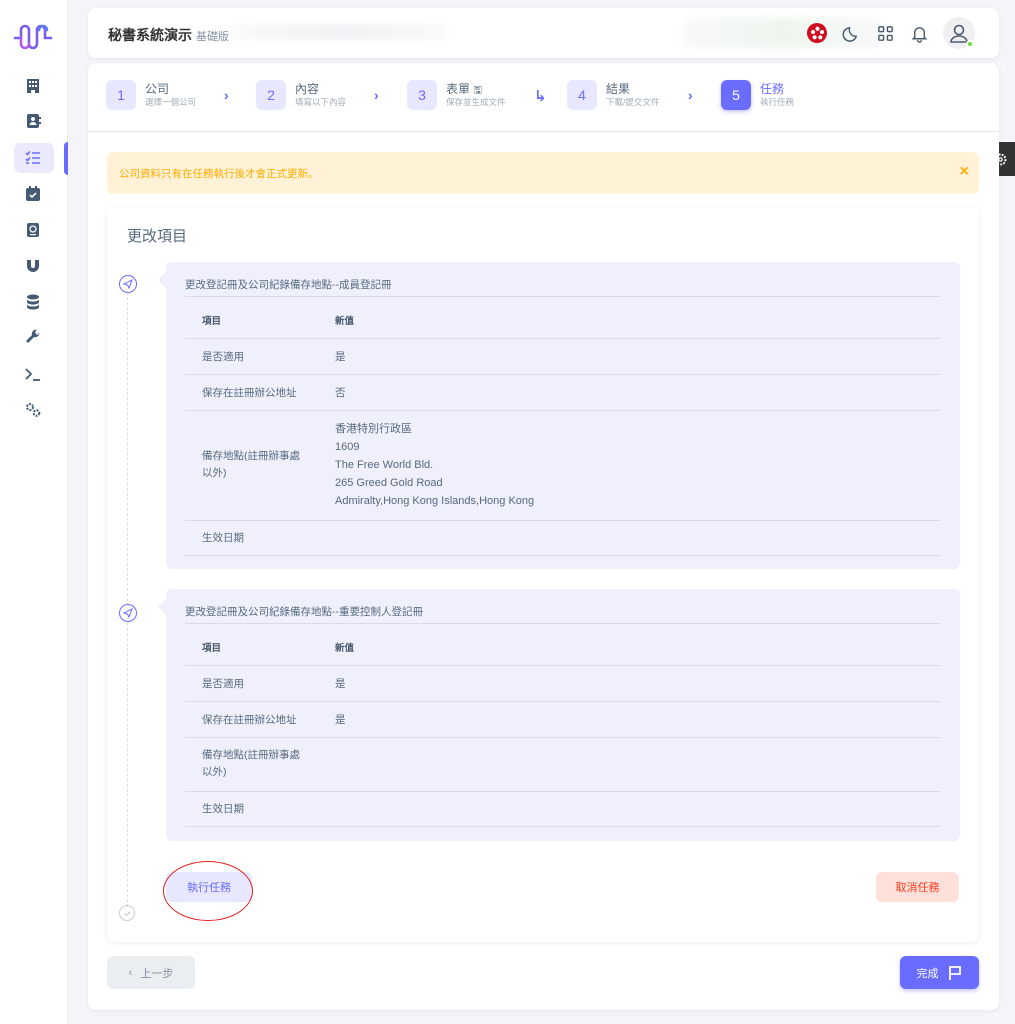  What do you see at coordinates (260, 647) in the screenshot?
I see `column-header-item: 項目` at bounding box center [260, 647].